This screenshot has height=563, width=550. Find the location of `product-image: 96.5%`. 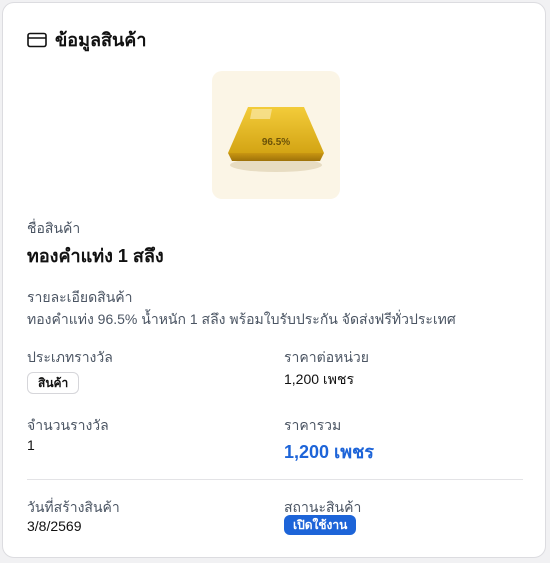

product-image: 96.5% is located at coordinates (276, 135).